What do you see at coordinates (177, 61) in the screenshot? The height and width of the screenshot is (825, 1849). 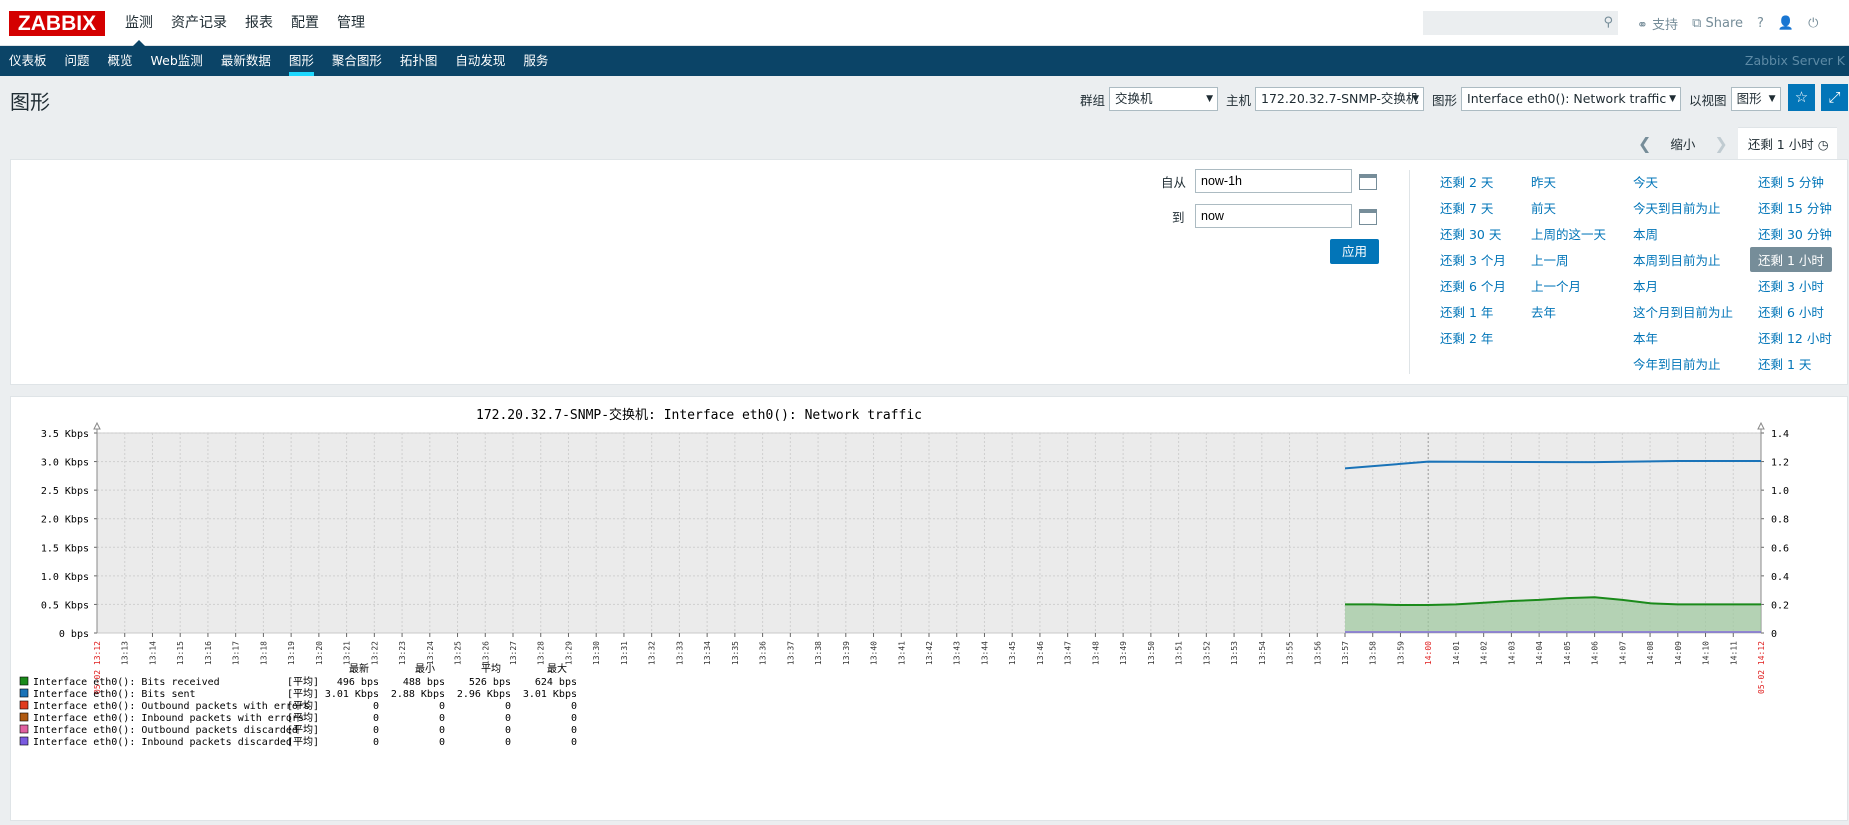 I see `sub-menu-web: Web监测` at bounding box center [177, 61].